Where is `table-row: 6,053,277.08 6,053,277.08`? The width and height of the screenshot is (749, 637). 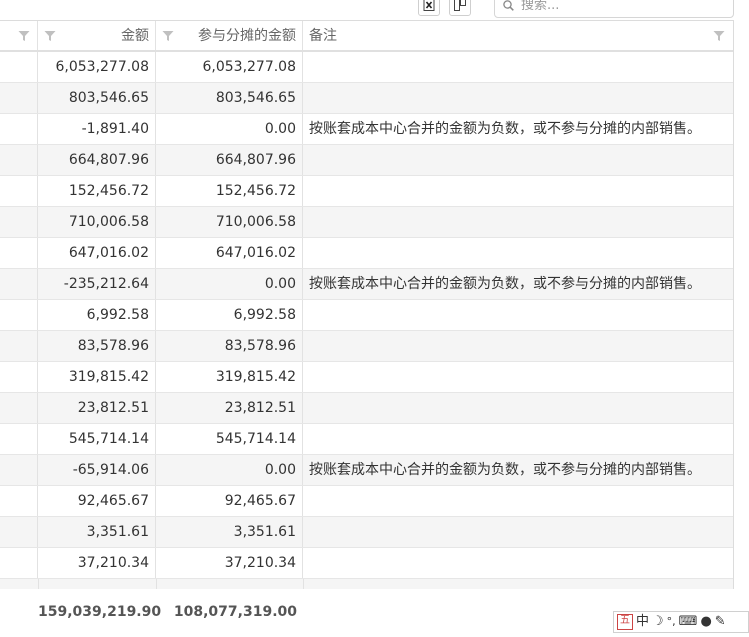 table-row: 6,053,277.08 6,053,277.08 is located at coordinates (366, 67).